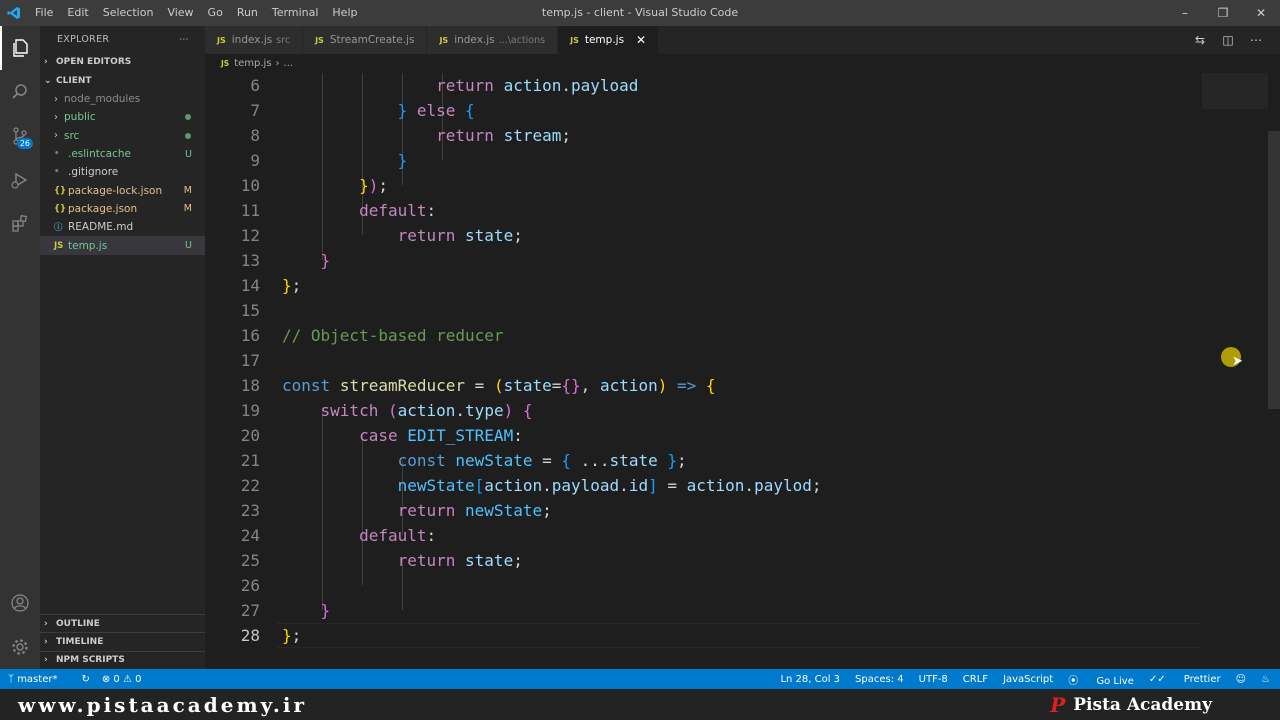 The width and height of the screenshot is (1280, 720). Describe the element at coordinates (522, 40) in the screenshot. I see `tab-description: ...\actions` at that location.